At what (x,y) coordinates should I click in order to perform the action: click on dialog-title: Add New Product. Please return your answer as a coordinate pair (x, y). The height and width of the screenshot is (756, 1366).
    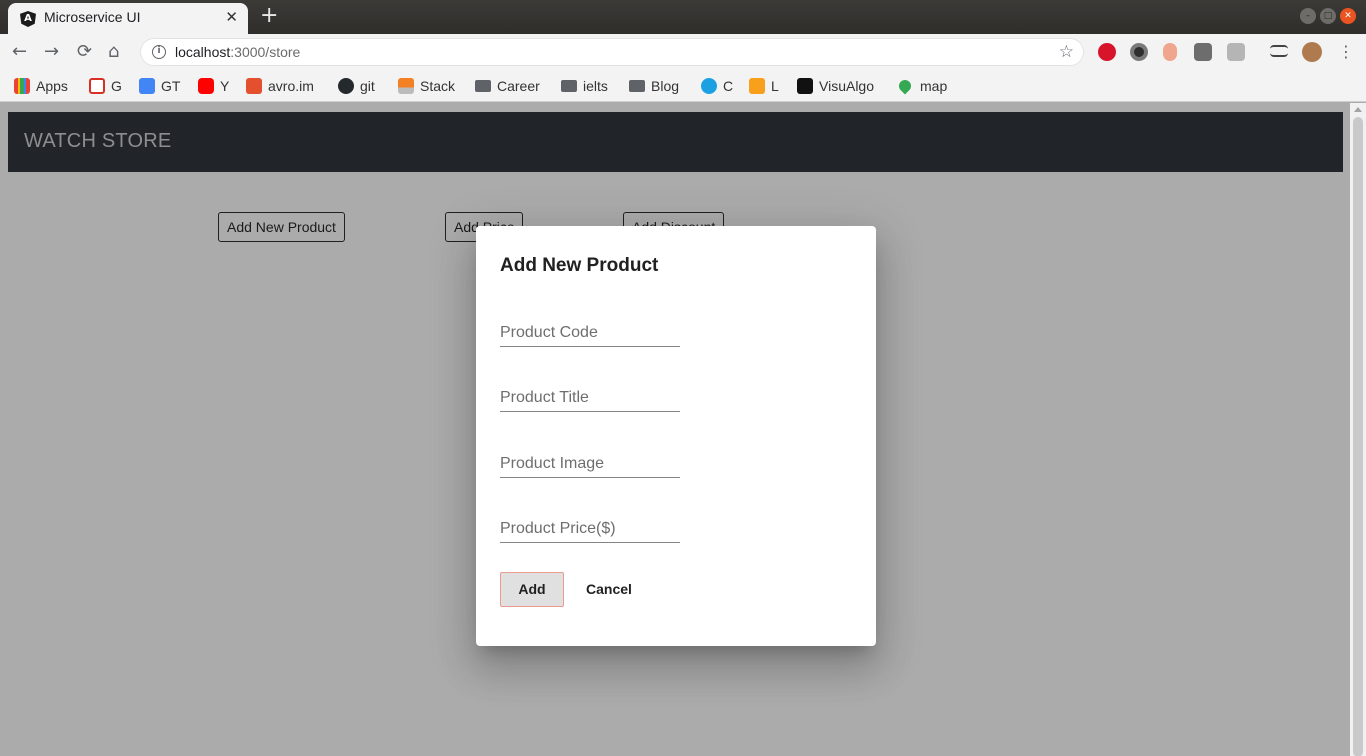
    Looking at the image, I should click on (579, 265).